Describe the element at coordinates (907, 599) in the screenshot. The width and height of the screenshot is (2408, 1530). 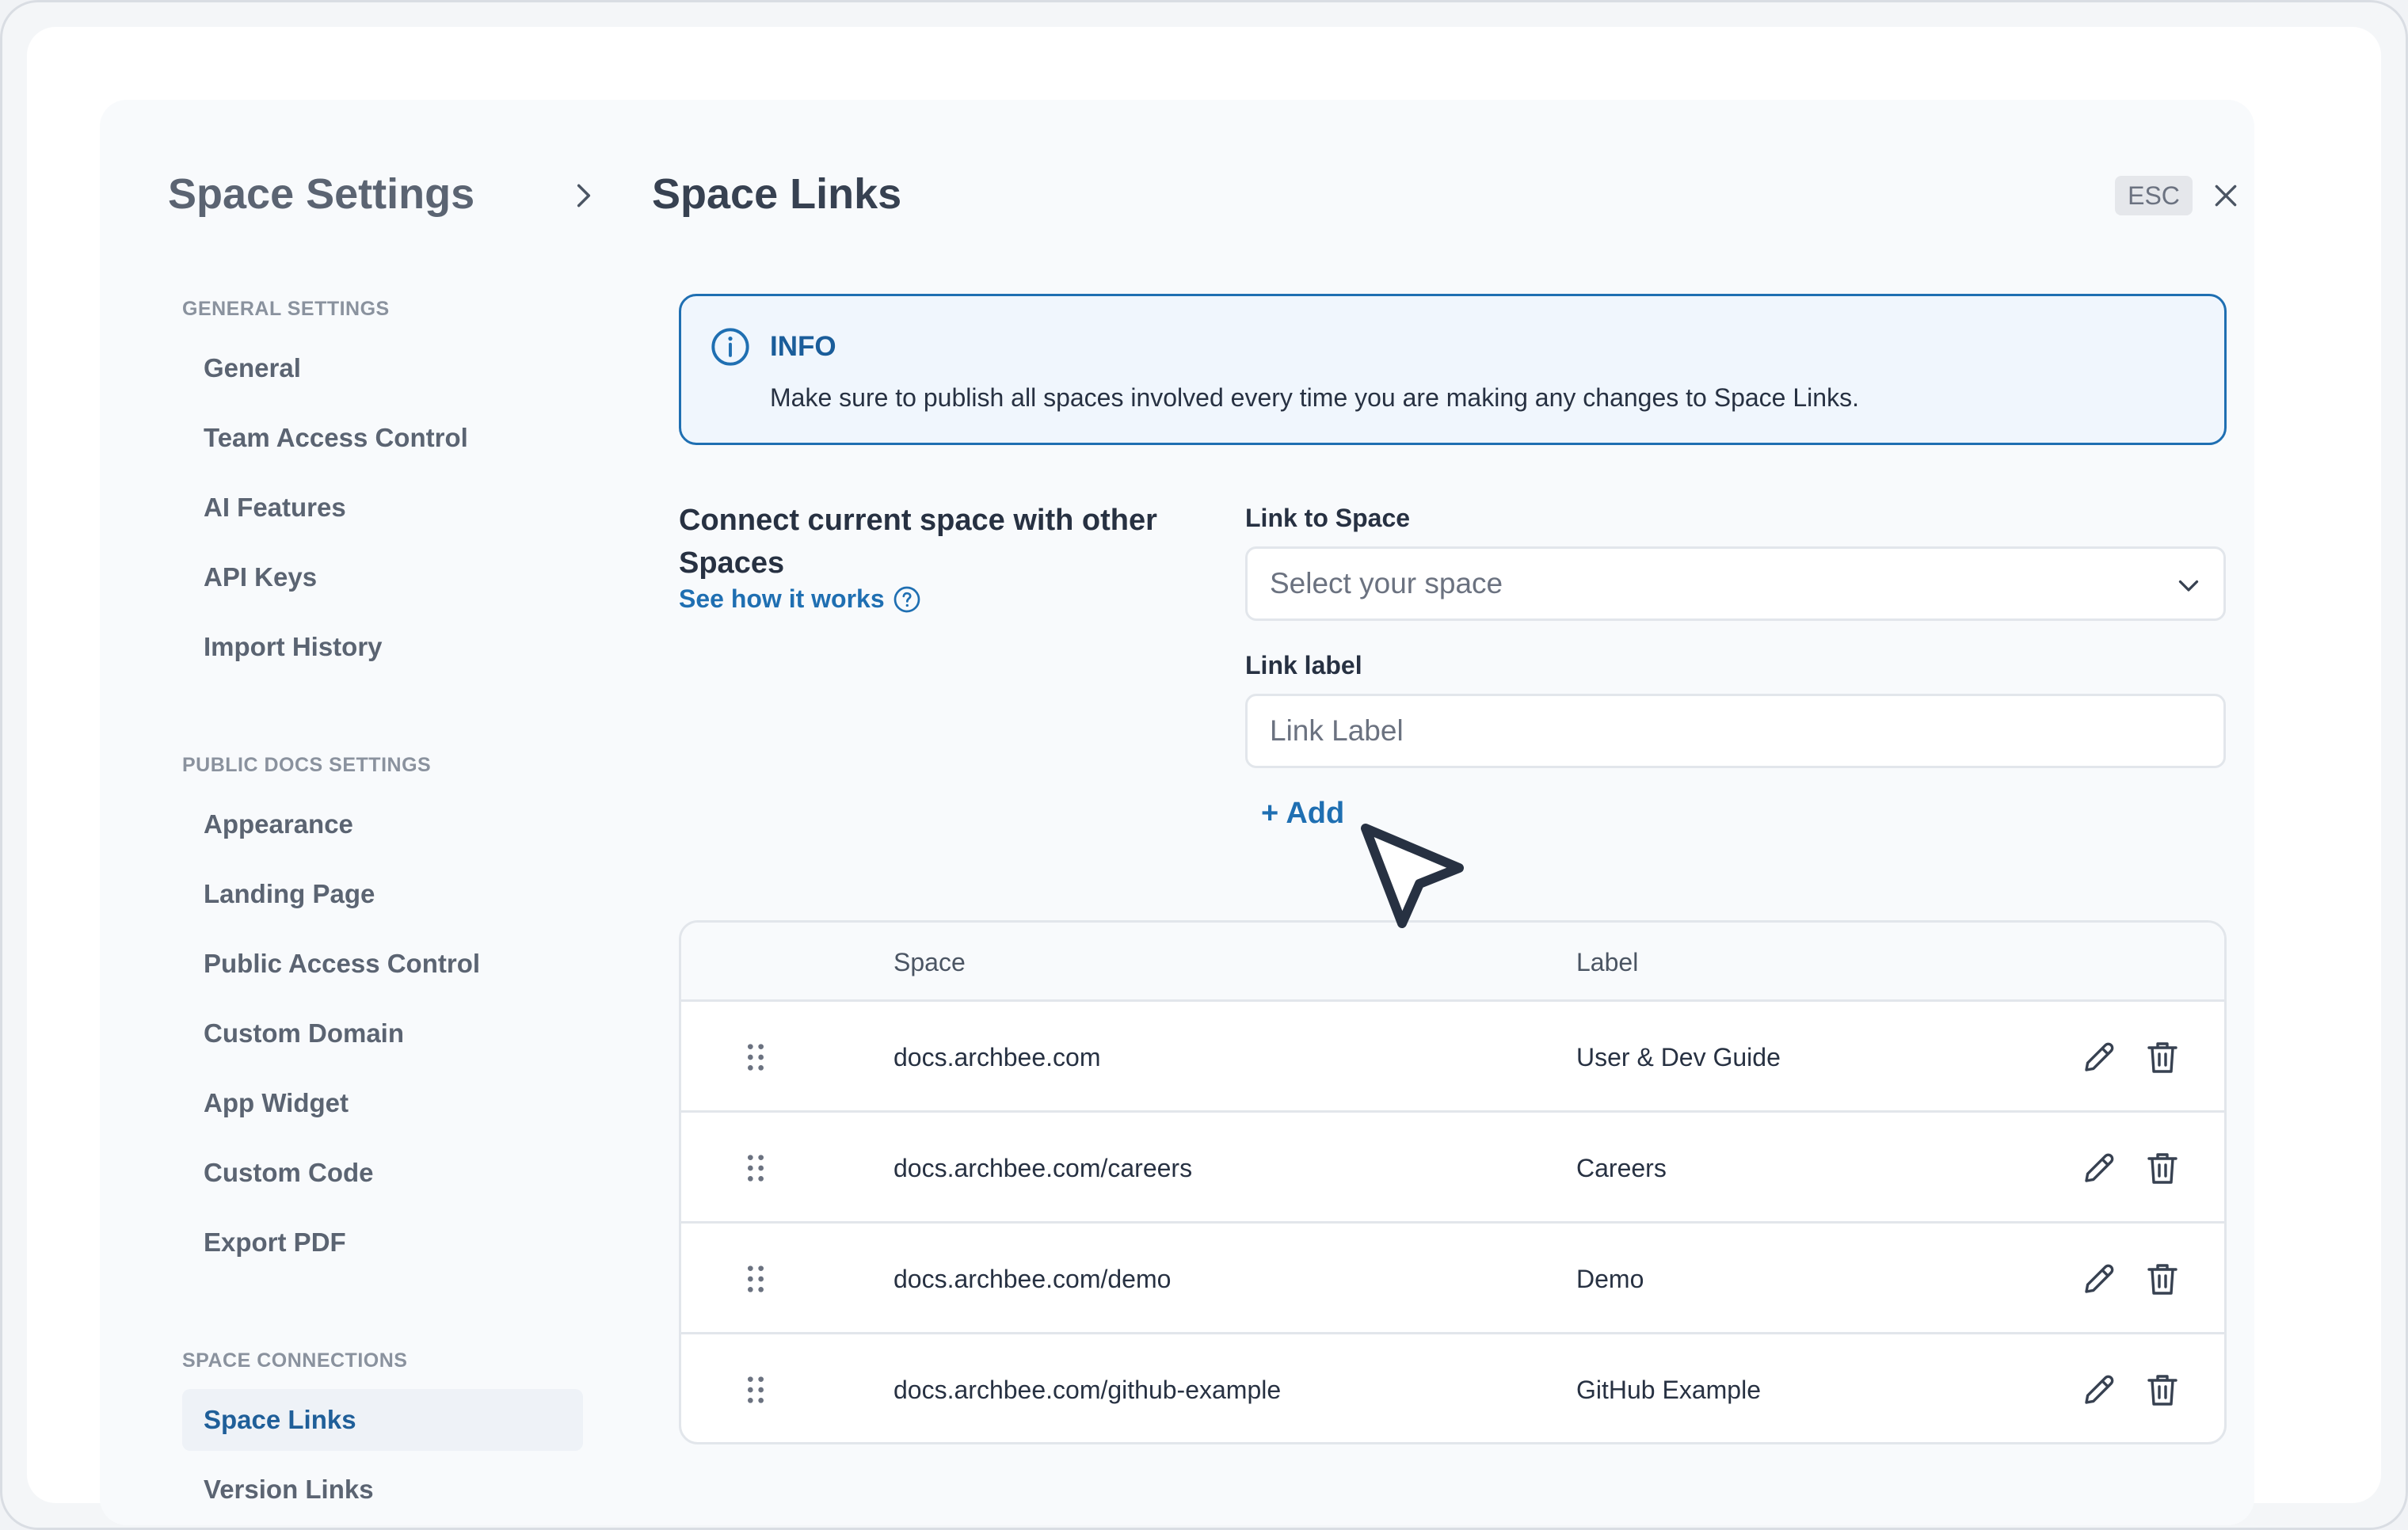
I see `help-icon` at that location.